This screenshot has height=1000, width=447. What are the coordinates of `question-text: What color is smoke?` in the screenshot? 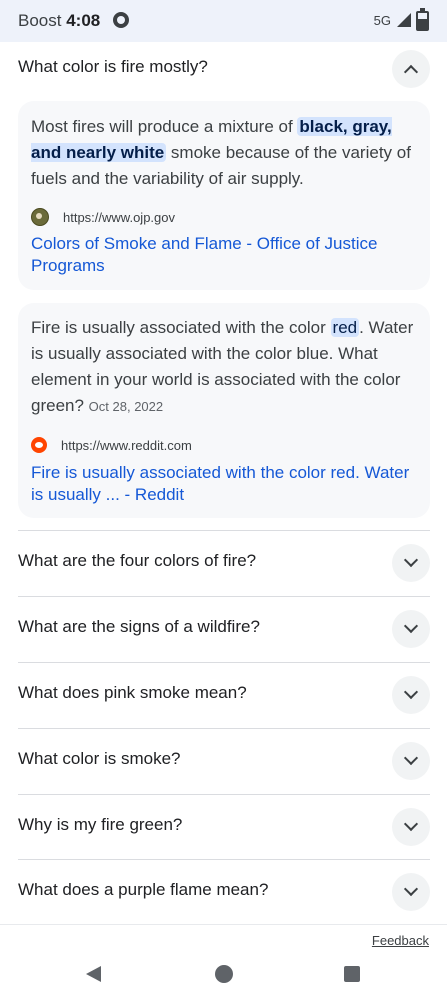 It's located at (99, 758).